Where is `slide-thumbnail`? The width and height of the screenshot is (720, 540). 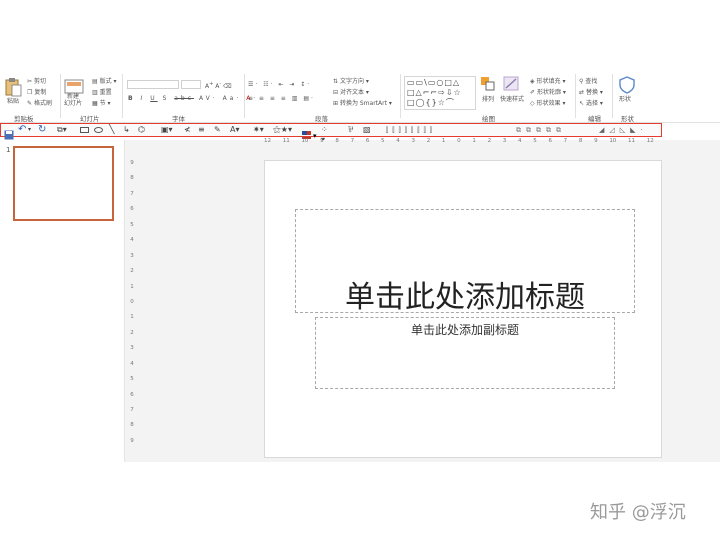 slide-thumbnail is located at coordinates (63, 183).